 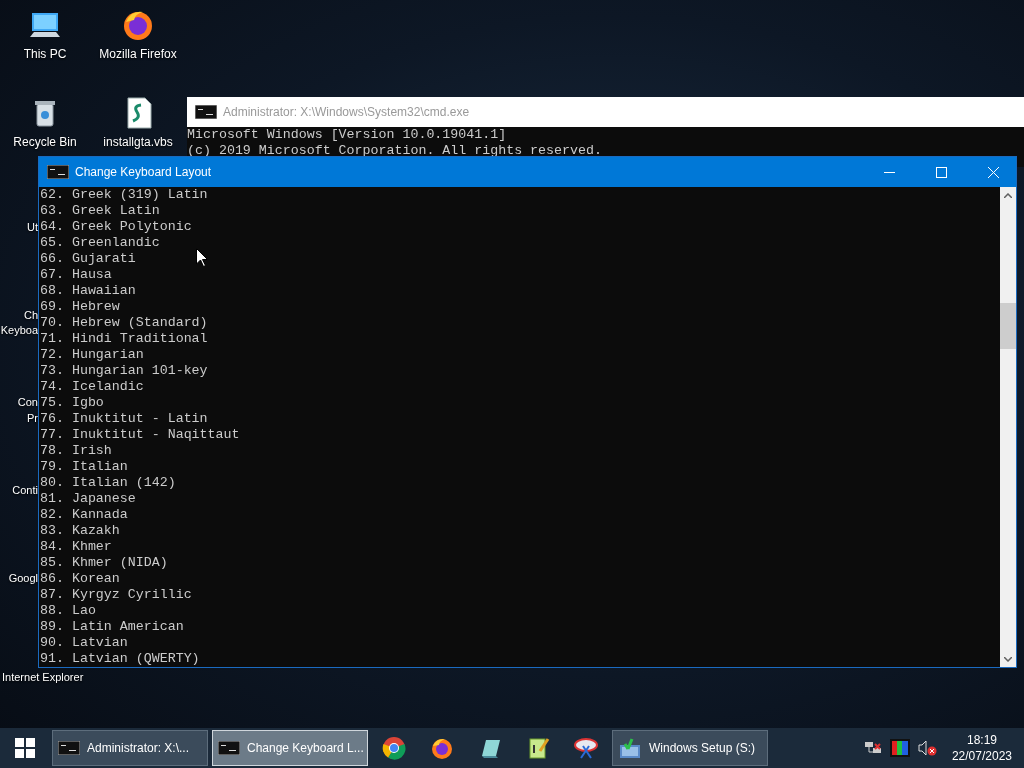 What do you see at coordinates (120, 659) in the screenshot?
I see `console-line: 91. Latvian (QWERTY)` at bounding box center [120, 659].